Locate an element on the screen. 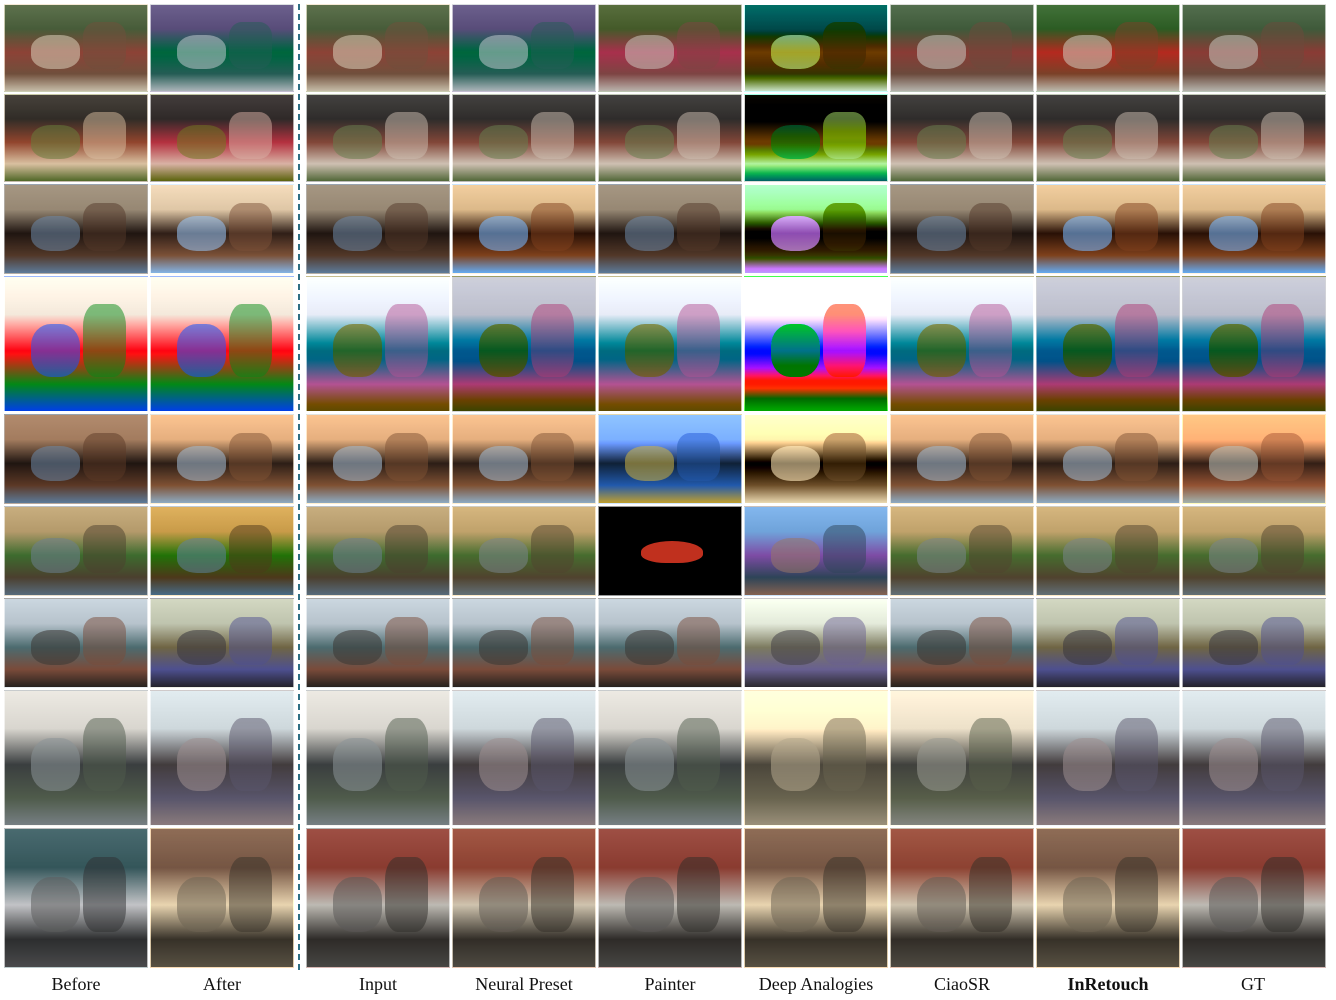 The image size is (1336, 1000). column-label: Painter is located at coordinates (670, 984).